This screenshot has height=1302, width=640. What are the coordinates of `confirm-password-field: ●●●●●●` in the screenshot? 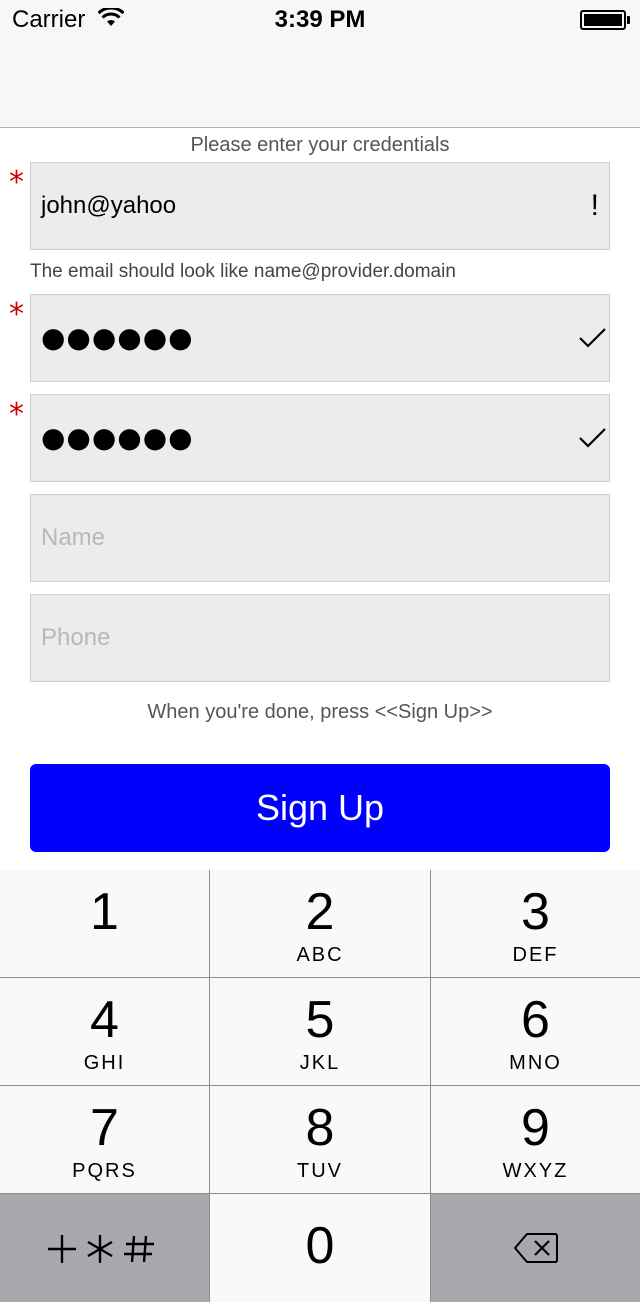 It's located at (320, 438).